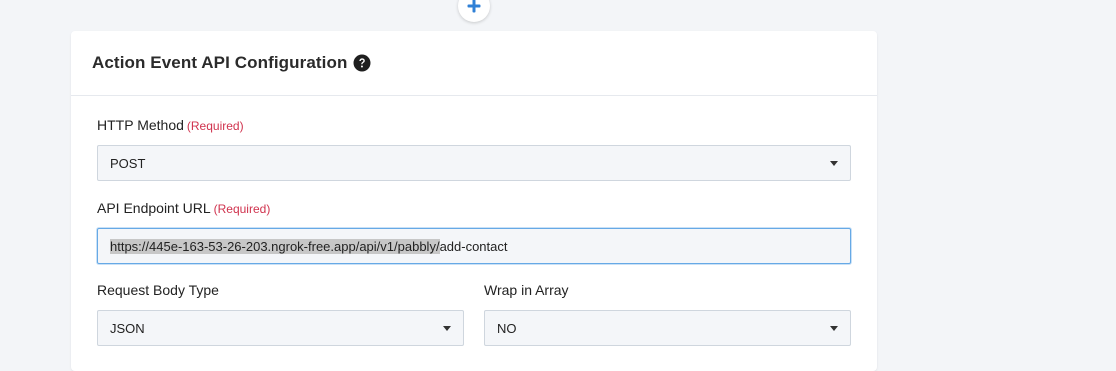  What do you see at coordinates (140, 125) in the screenshot?
I see `http-method-label: HTTP Method` at bounding box center [140, 125].